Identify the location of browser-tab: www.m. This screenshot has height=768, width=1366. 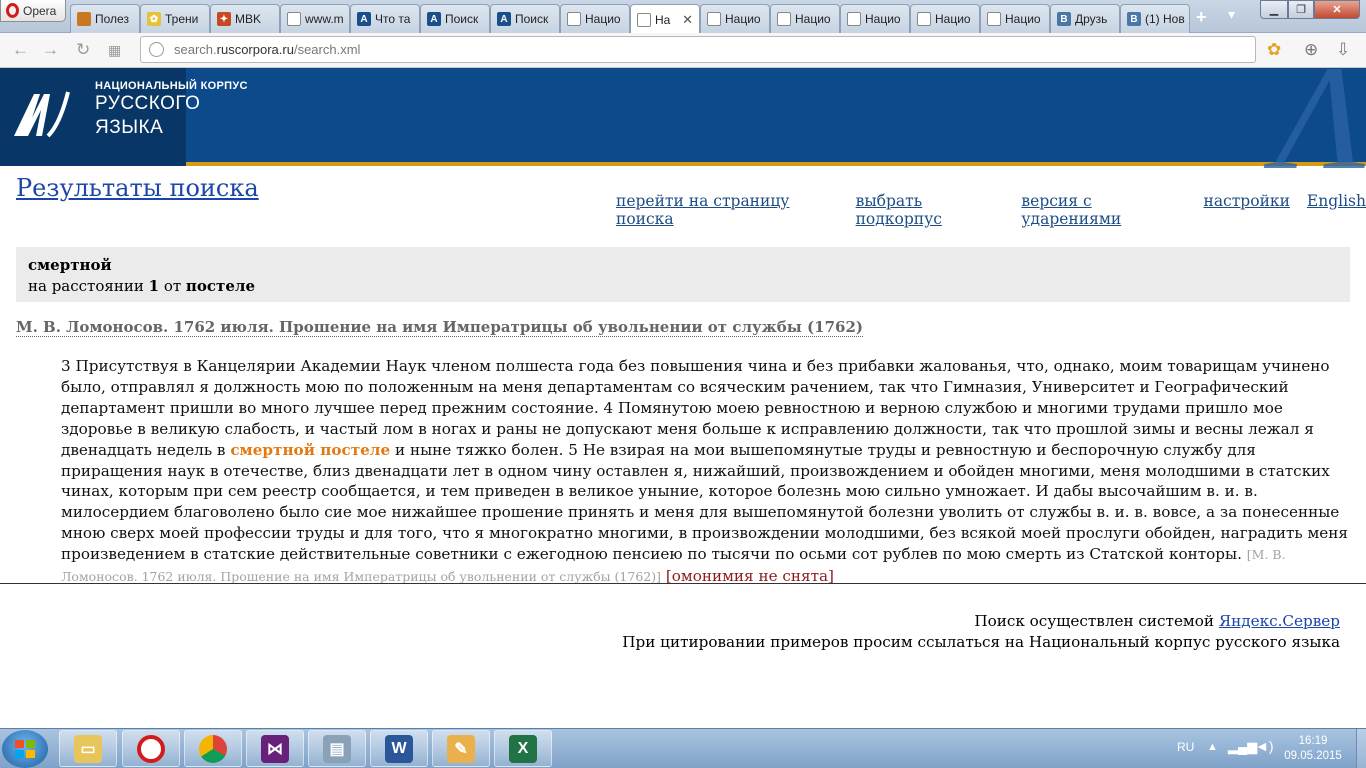
(315, 18).